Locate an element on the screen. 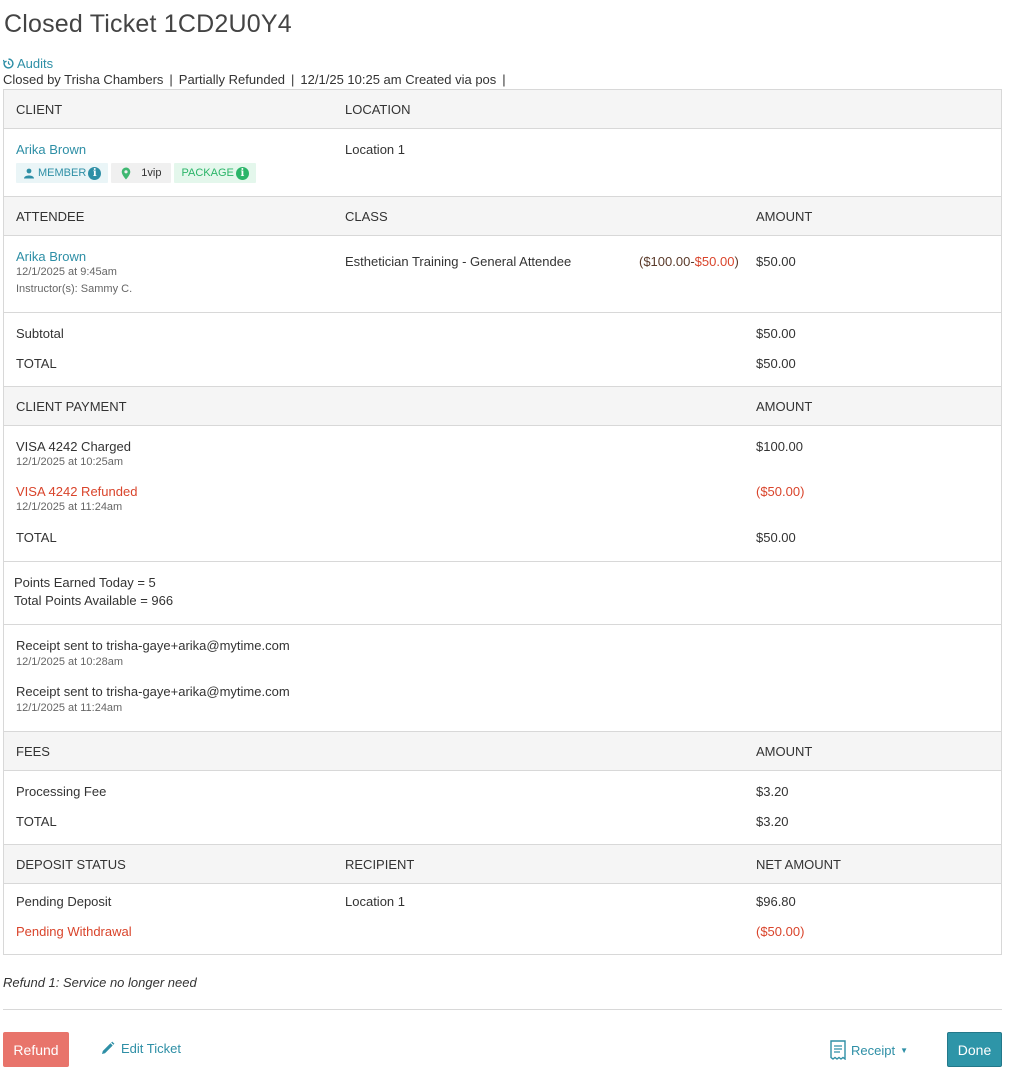 Image resolution: width=1013 pixels, height=1084 pixels. payment-total: $50.00 is located at coordinates (776, 537).